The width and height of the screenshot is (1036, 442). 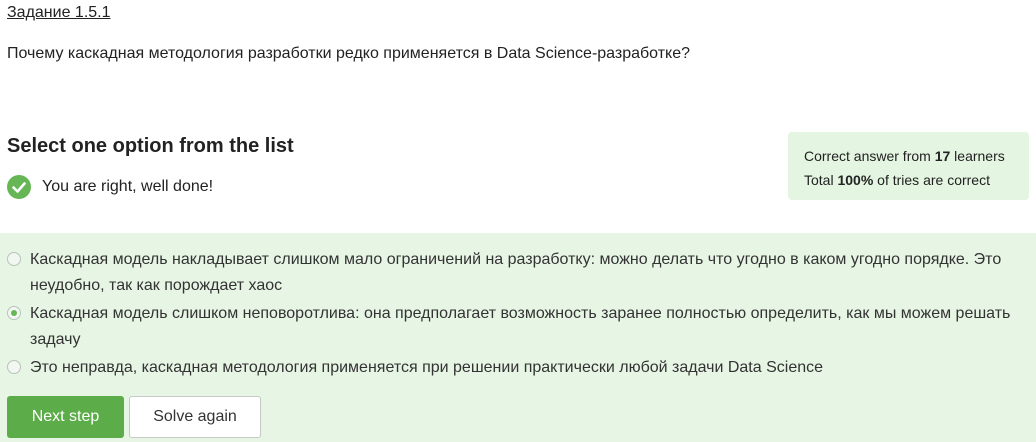 What do you see at coordinates (59, 13) in the screenshot?
I see `task-link: Задание 1.5.1` at bounding box center [59, 13].